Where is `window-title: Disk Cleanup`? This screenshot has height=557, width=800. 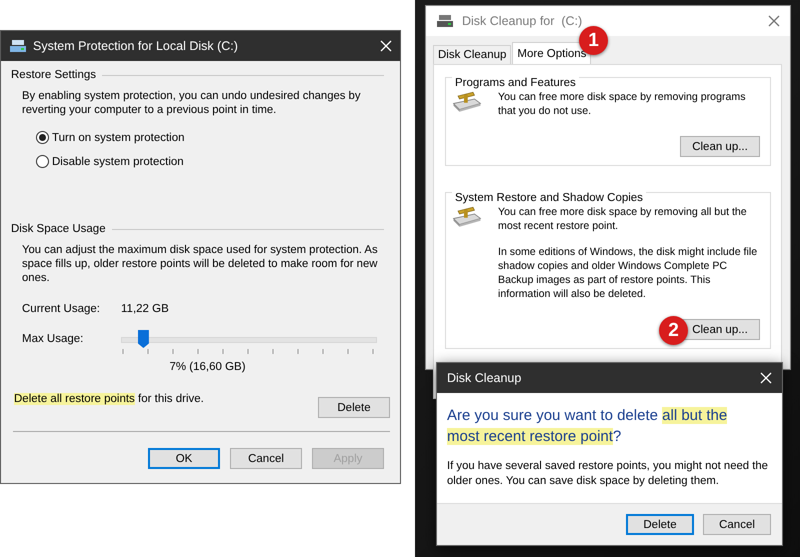 window-title: Disk Cleanup is located at coordinates (484, 378).